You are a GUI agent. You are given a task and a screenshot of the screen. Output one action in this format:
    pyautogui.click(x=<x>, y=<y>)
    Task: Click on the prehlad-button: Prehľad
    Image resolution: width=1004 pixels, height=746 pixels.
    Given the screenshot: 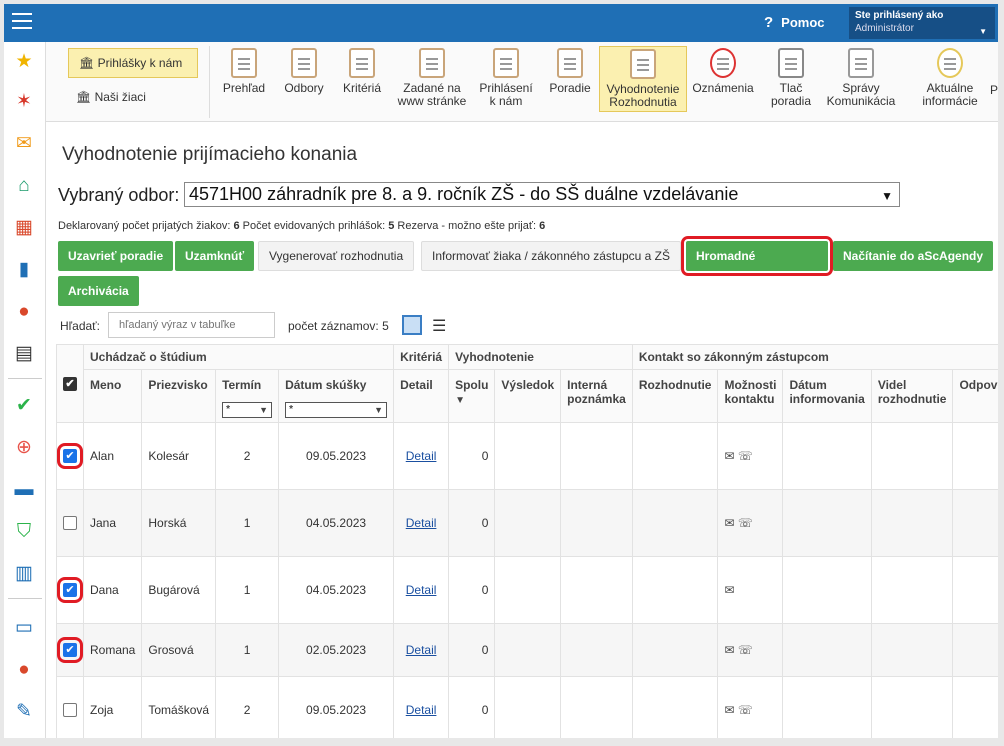 What is the action you would take?
    pyautogui.click(x=244, y=71)
    